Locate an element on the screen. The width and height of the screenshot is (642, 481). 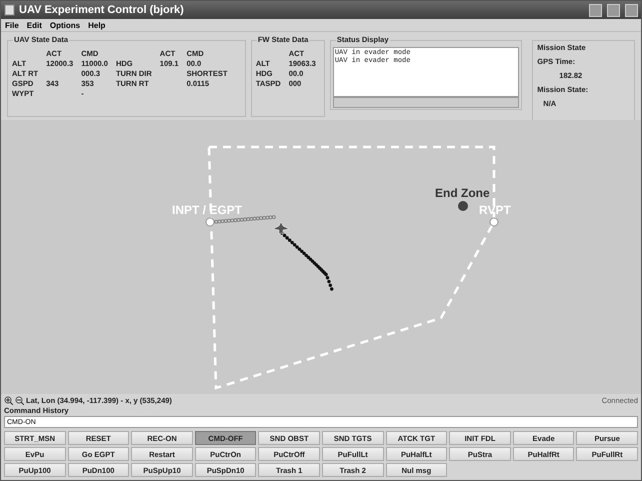
menu-item: File is located at coordinates (12, 25).